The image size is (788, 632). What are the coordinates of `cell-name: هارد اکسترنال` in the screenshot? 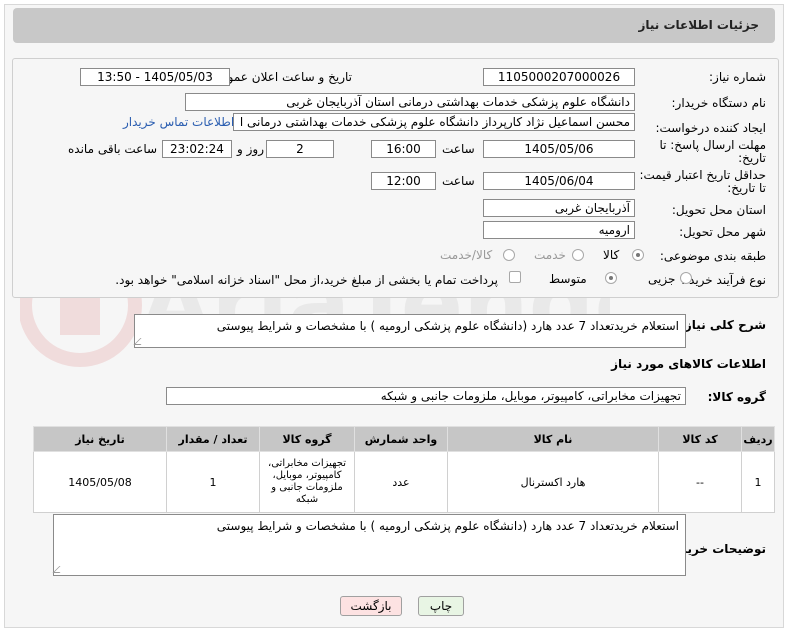 It's located at (553, 482).